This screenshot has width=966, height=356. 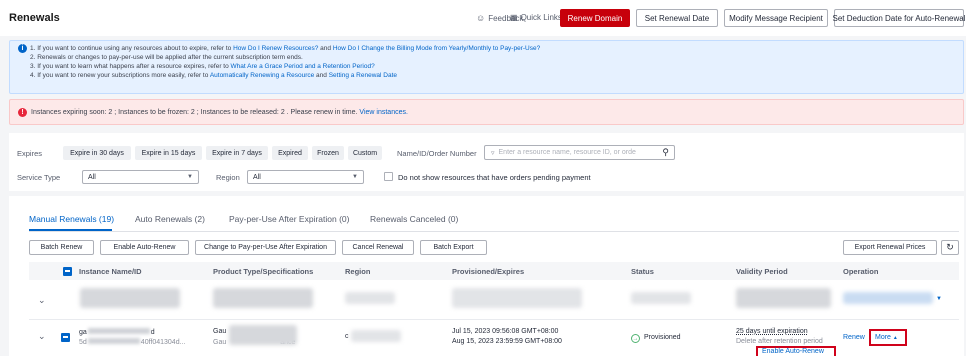 What do you see at coordinates (662, 337) in the screenshot?
I see `status-text: Provisioned` at bounding box center [662, 337].